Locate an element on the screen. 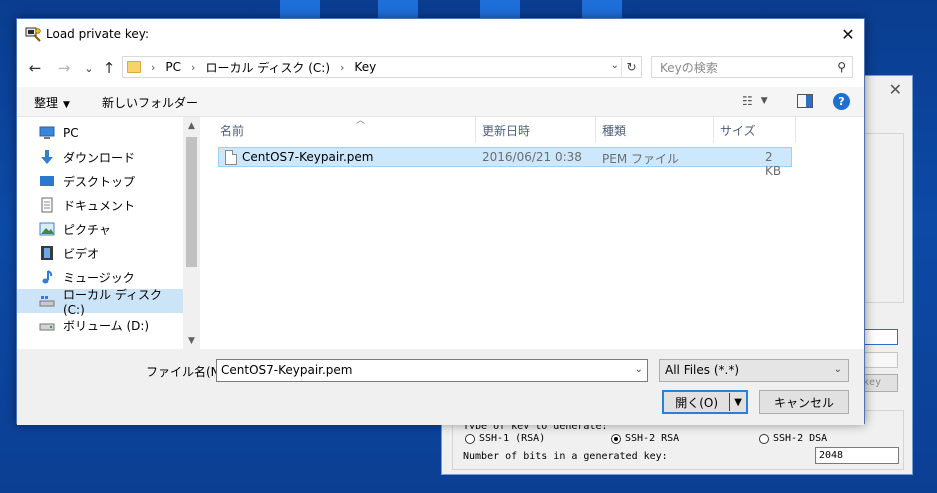 The image size is (937, 493). column-header-type: 種類 is located at coordinates (655, 130).